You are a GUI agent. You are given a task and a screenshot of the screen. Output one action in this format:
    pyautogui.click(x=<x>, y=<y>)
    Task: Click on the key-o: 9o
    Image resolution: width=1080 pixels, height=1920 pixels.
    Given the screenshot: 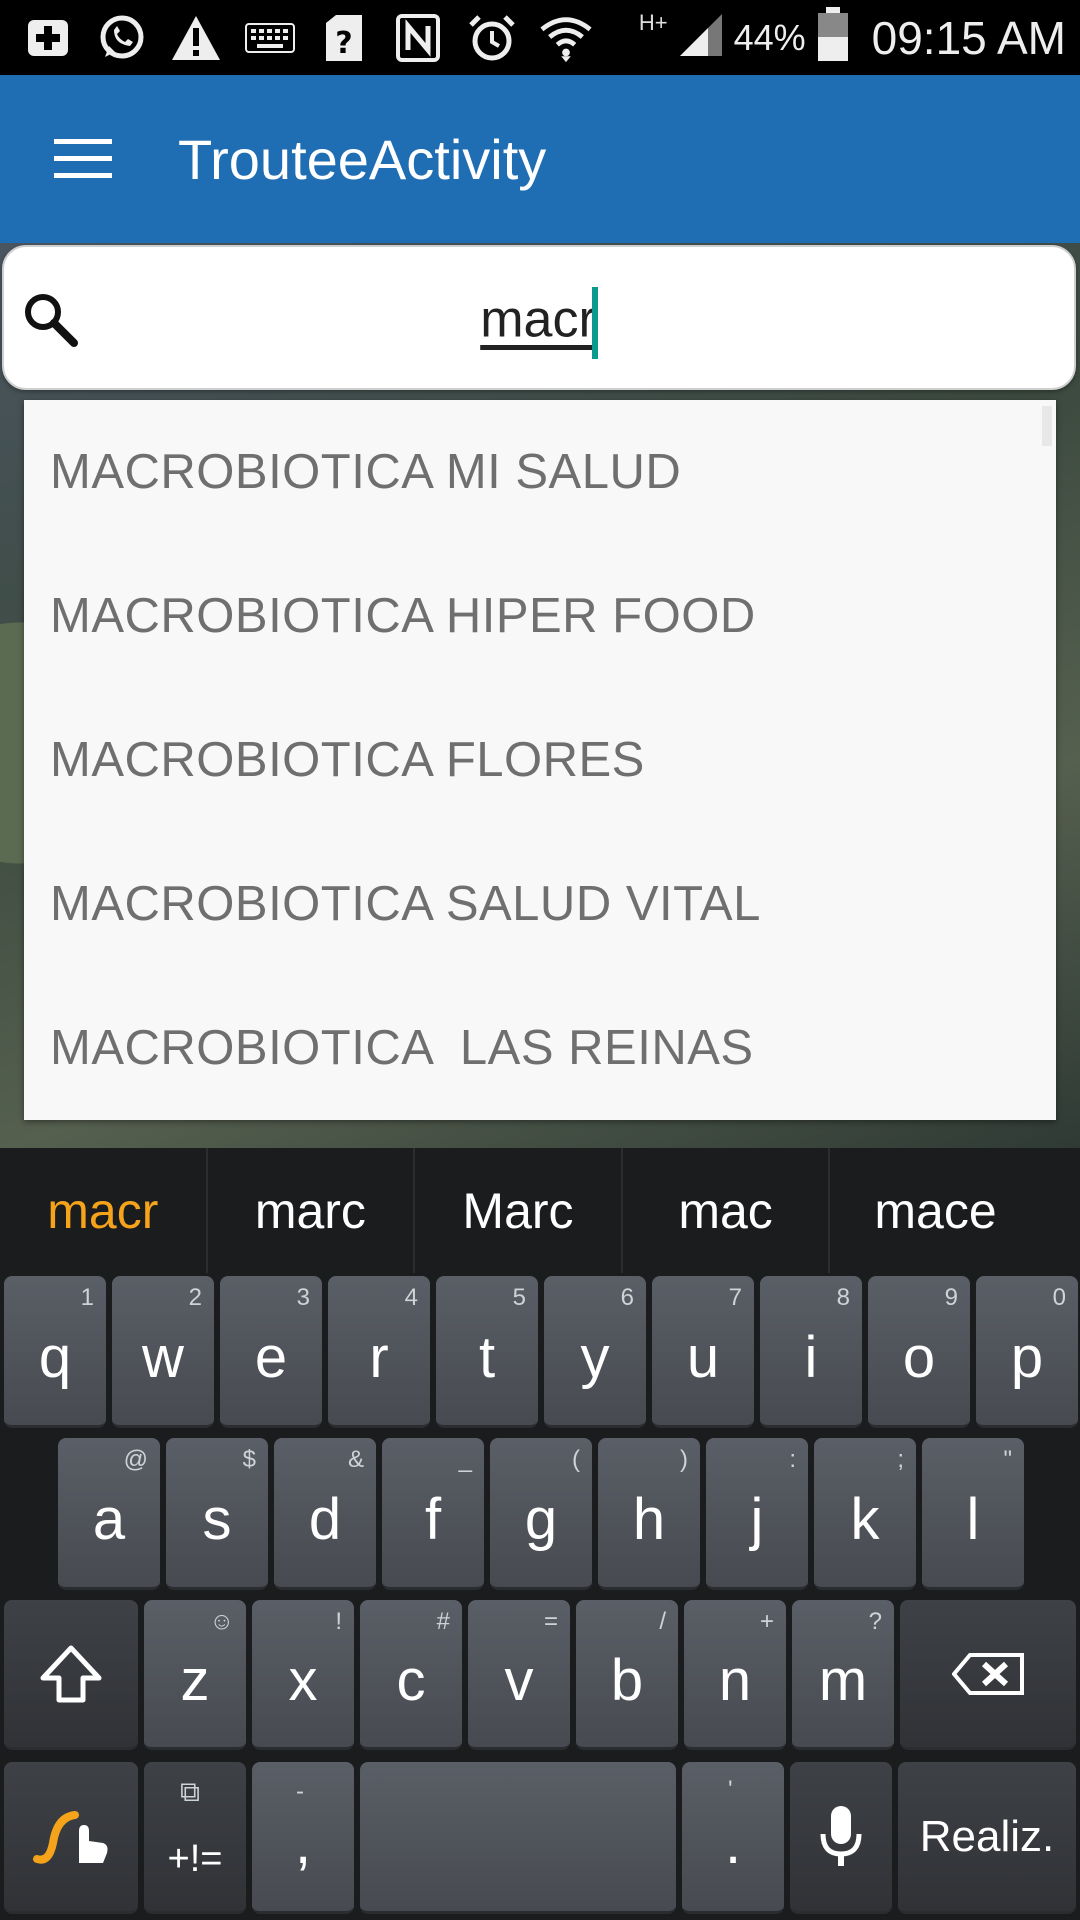 What is the action you would take?
    pyautogui.click(x=919, y=1352)
    